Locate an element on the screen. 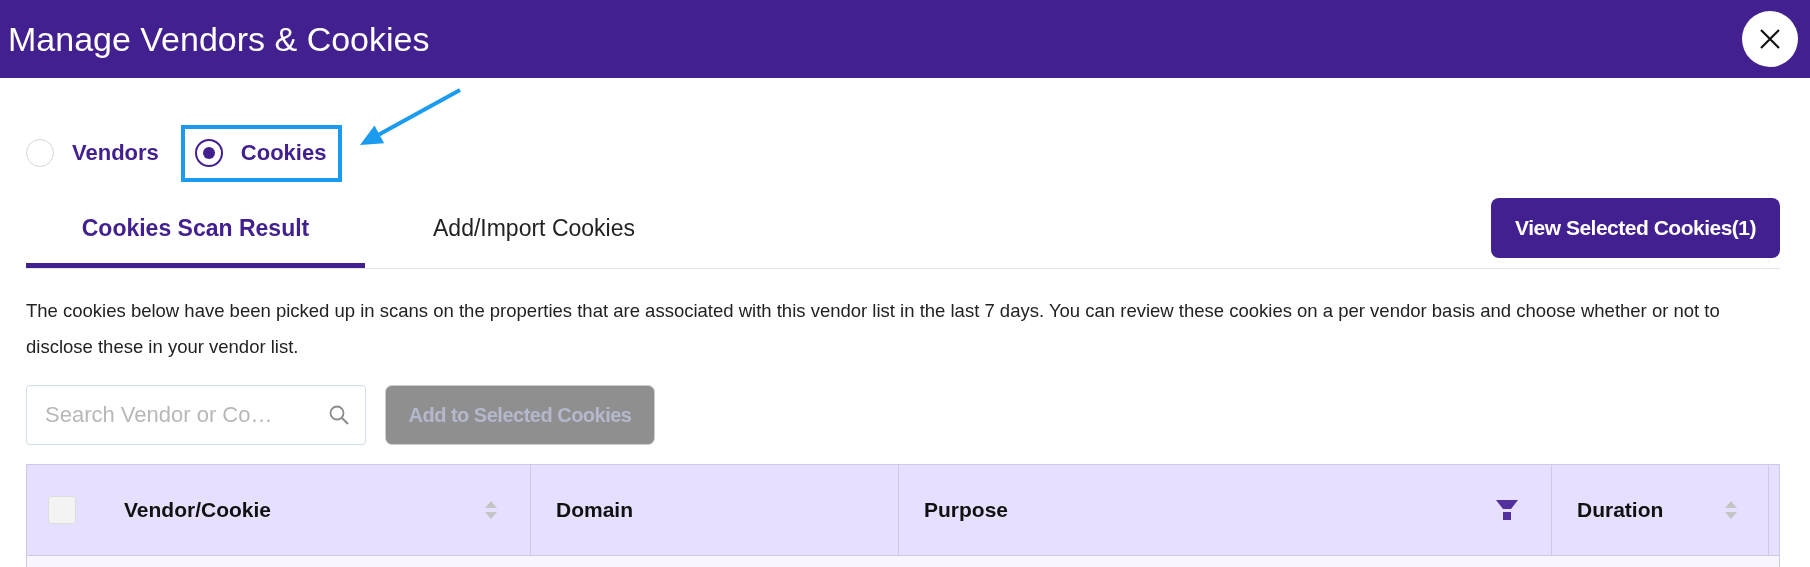 The image size is (1810, 567). description: The cookies below have been picked up in scans on the properties that are associated with this vendor list in the last 7 days. You can review these cookies on a per vendor basis and choose whether or not to disclose these in your vendor list. is located at coordinates (873, 329).